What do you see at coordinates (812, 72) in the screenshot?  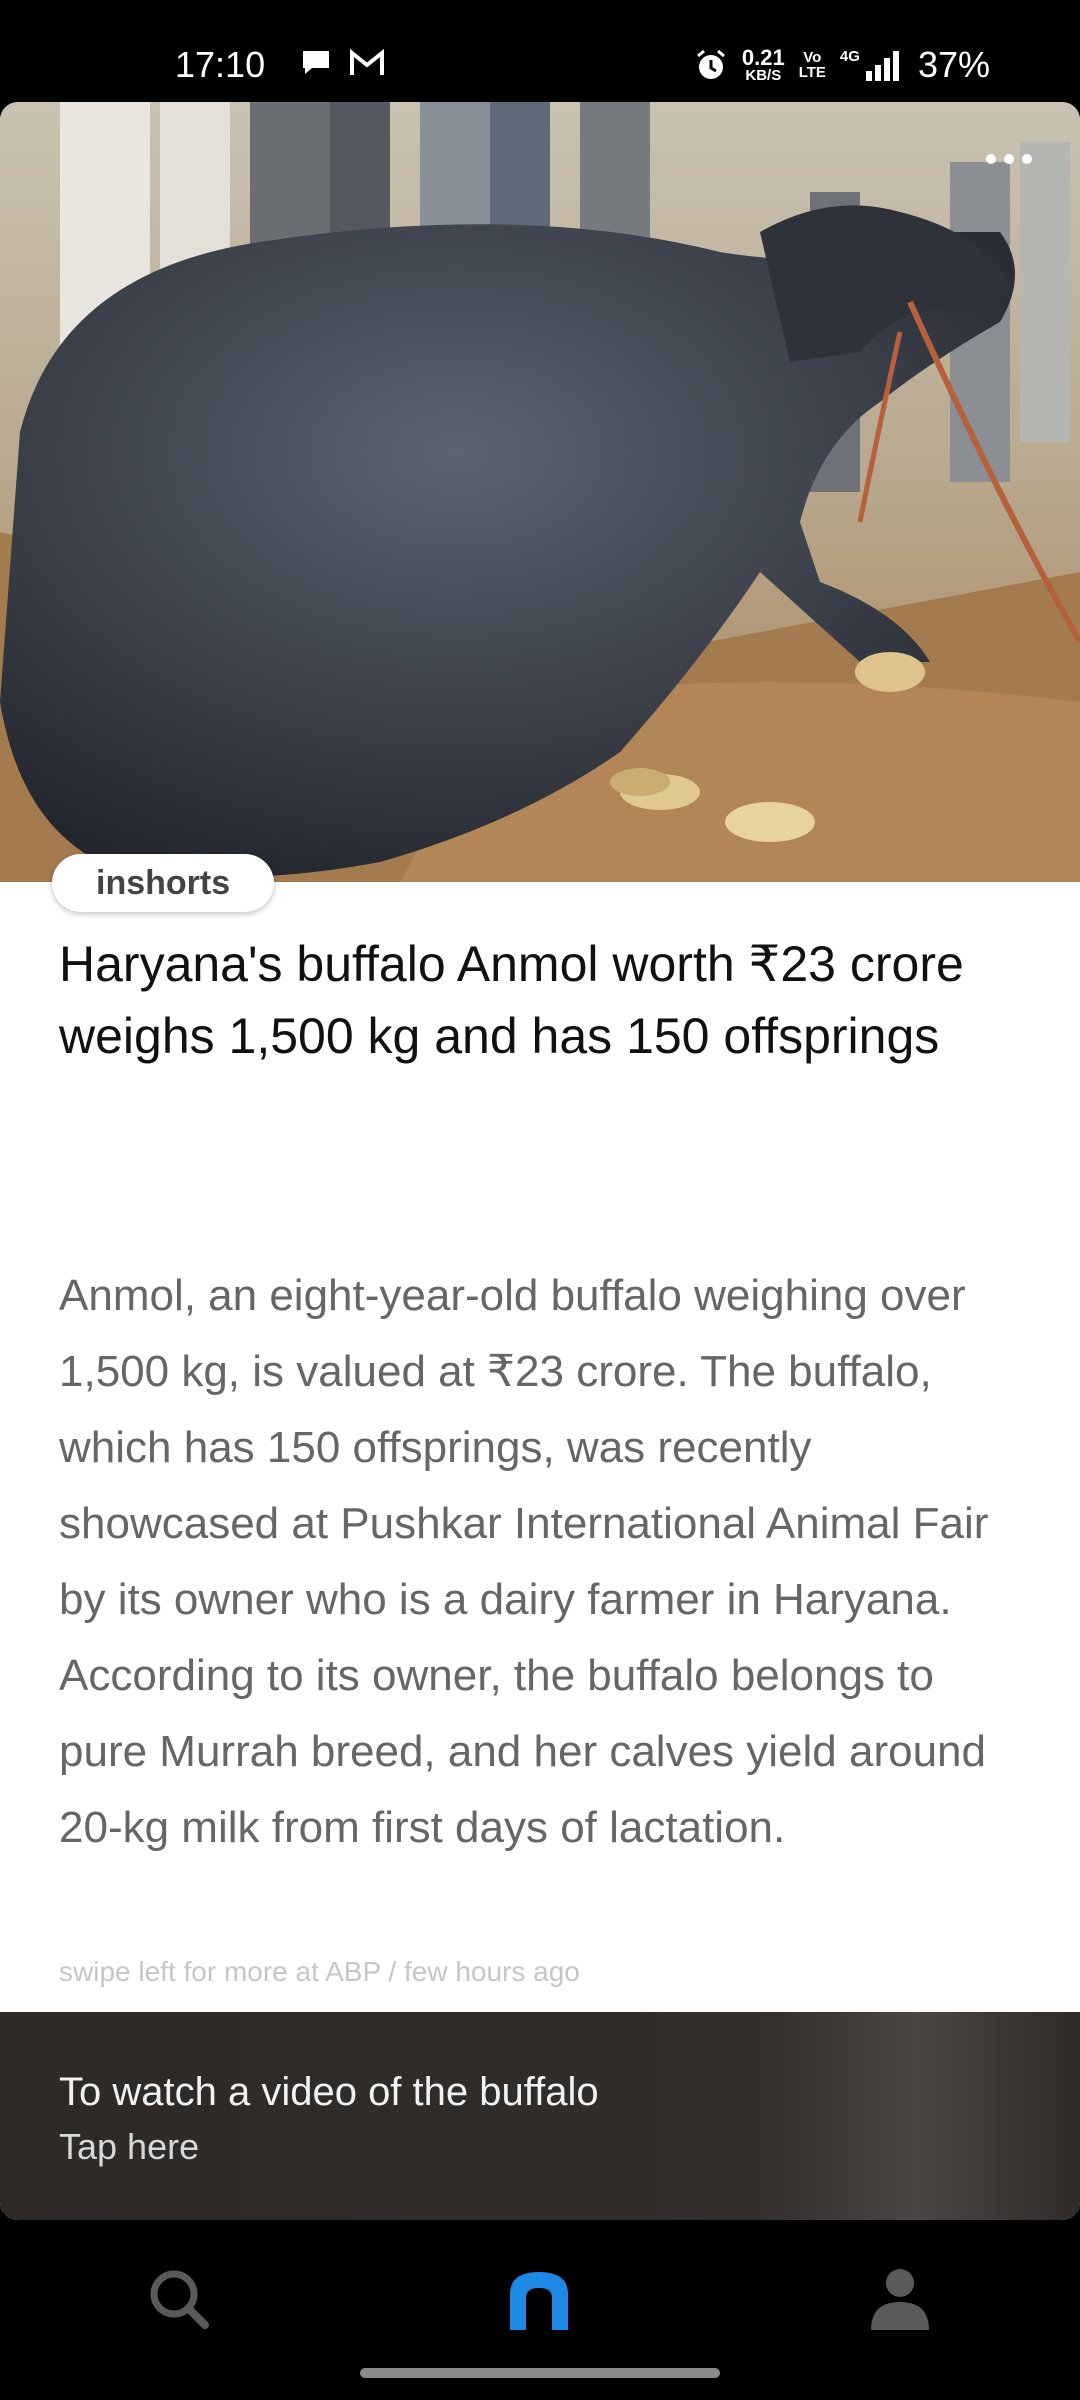 I see `volte-bottom: LTE` at bounding box center [812, 72].